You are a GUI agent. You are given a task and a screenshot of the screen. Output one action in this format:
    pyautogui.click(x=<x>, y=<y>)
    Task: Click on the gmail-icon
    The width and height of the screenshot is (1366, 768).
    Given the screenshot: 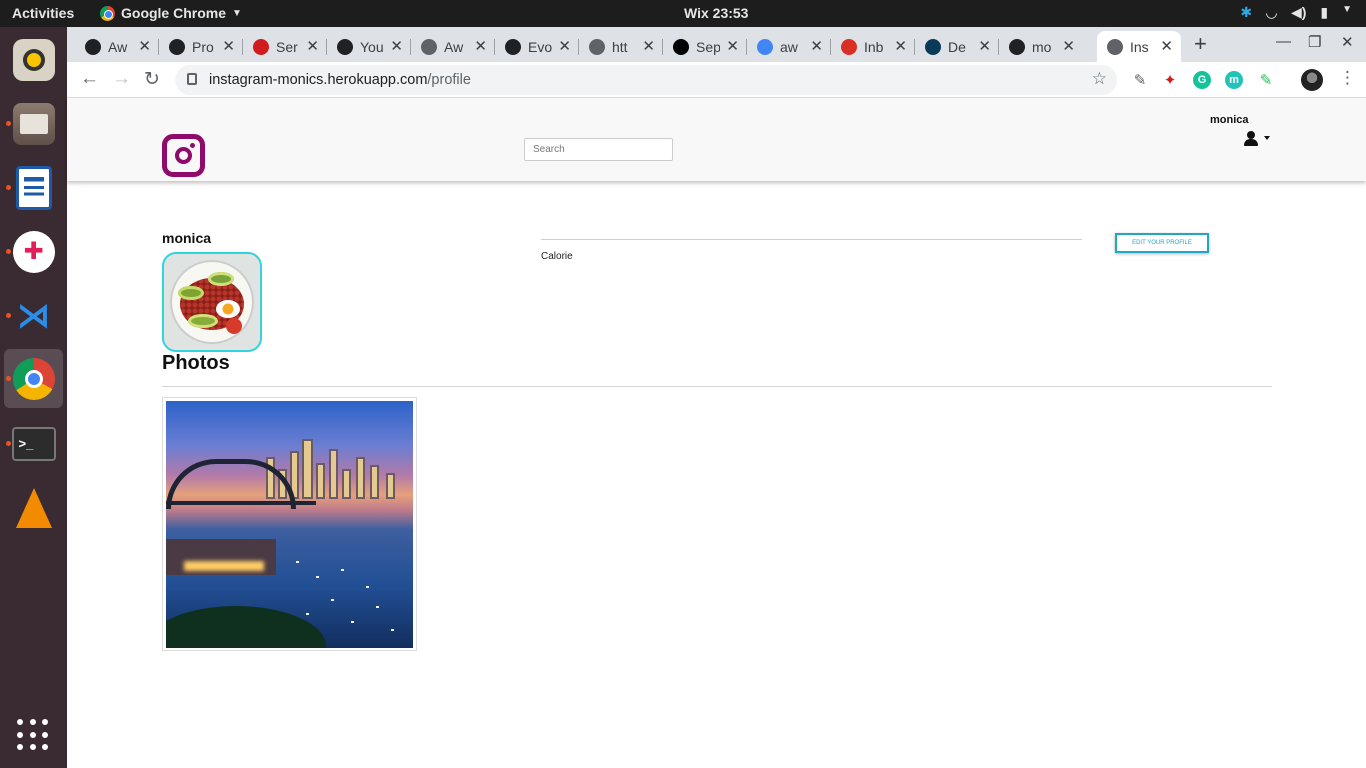 What is the action you would take?
    pyautogui.click(x=849, y=46)
    